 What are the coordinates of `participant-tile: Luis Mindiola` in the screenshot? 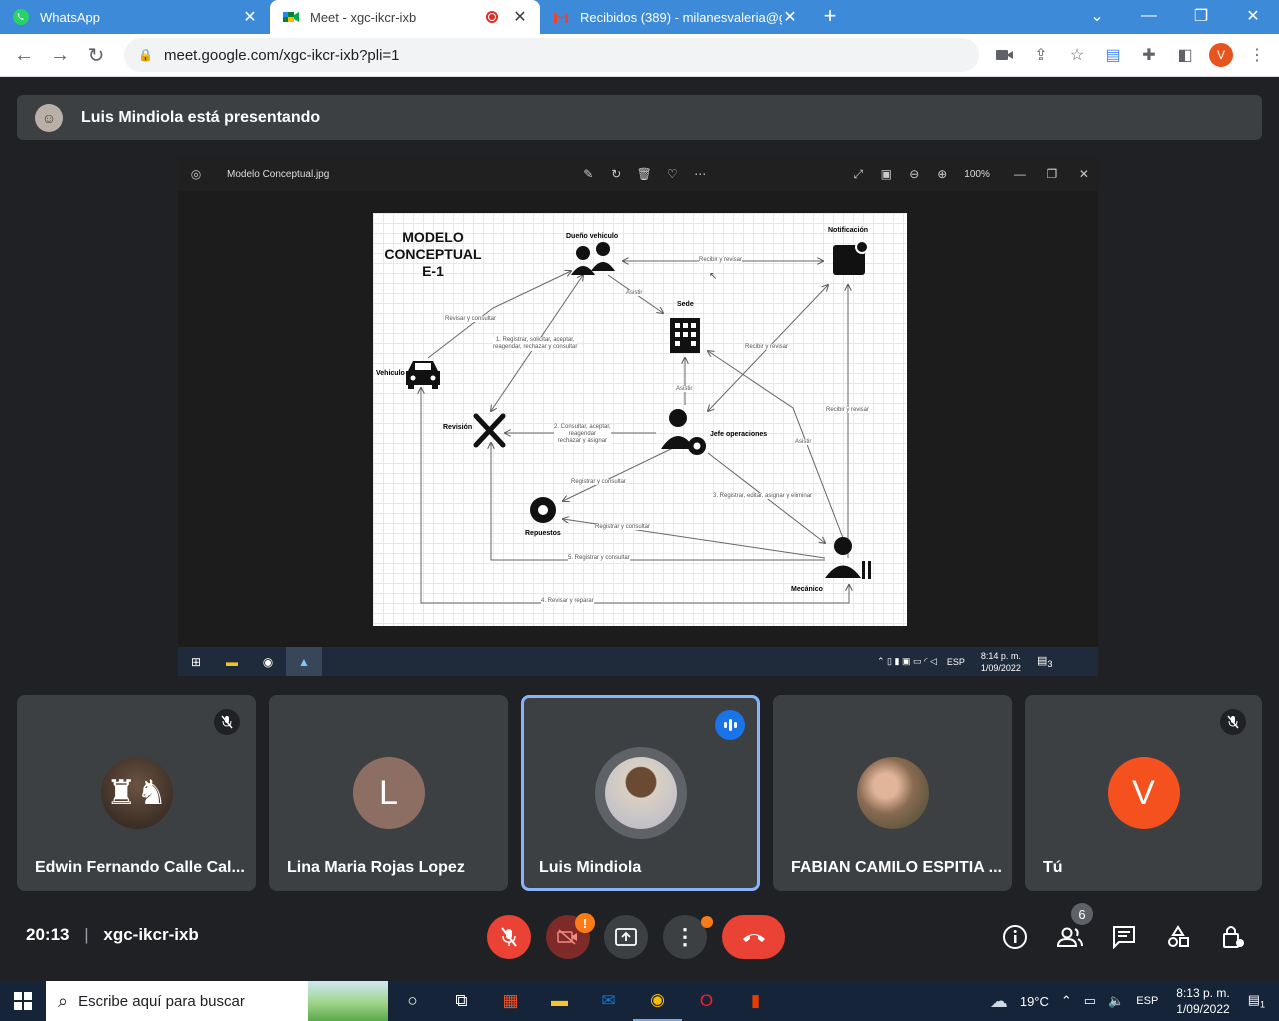 It's located at (640, 793).